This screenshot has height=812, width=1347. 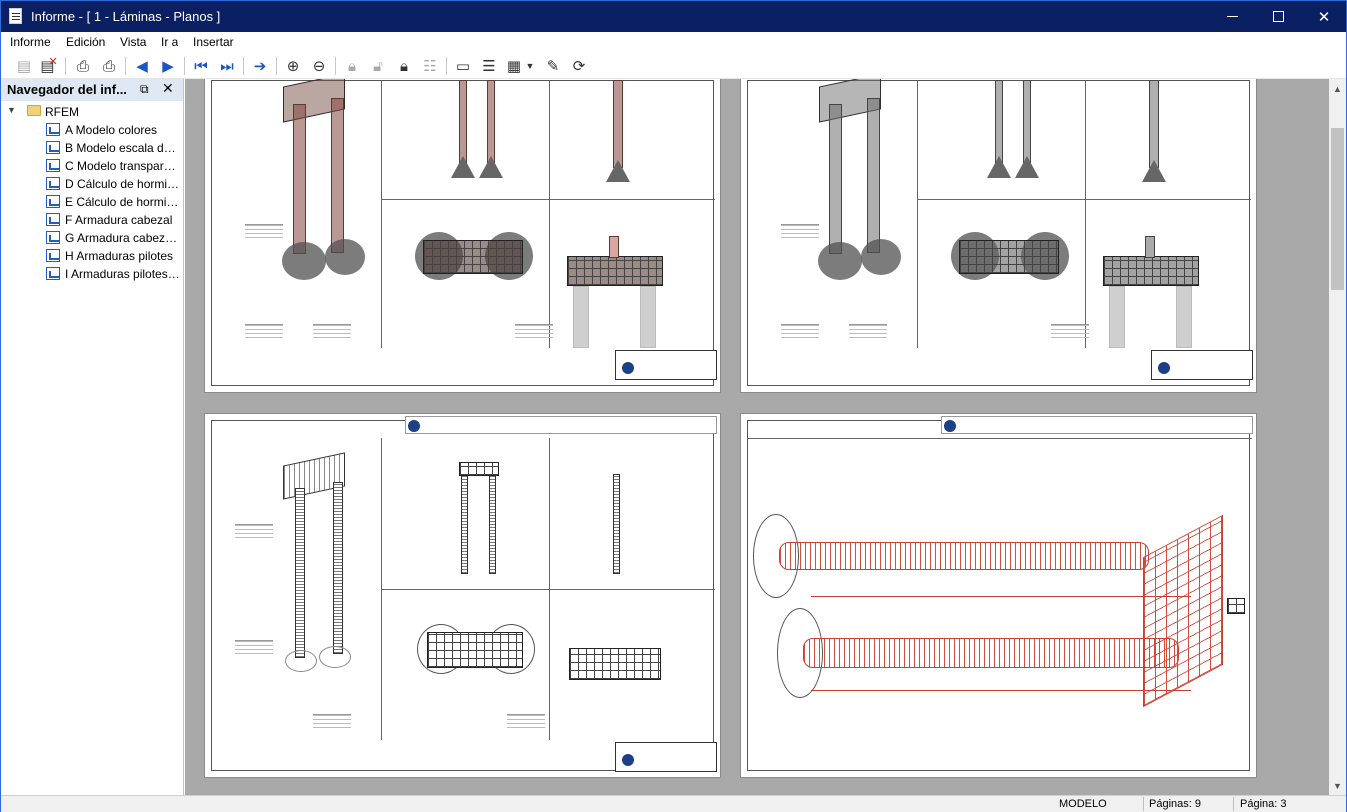 What do you see at coordinates (168, 88) in the screenshot?
I see `close-panel-icon: ✕` at bounding box center [168, 88].